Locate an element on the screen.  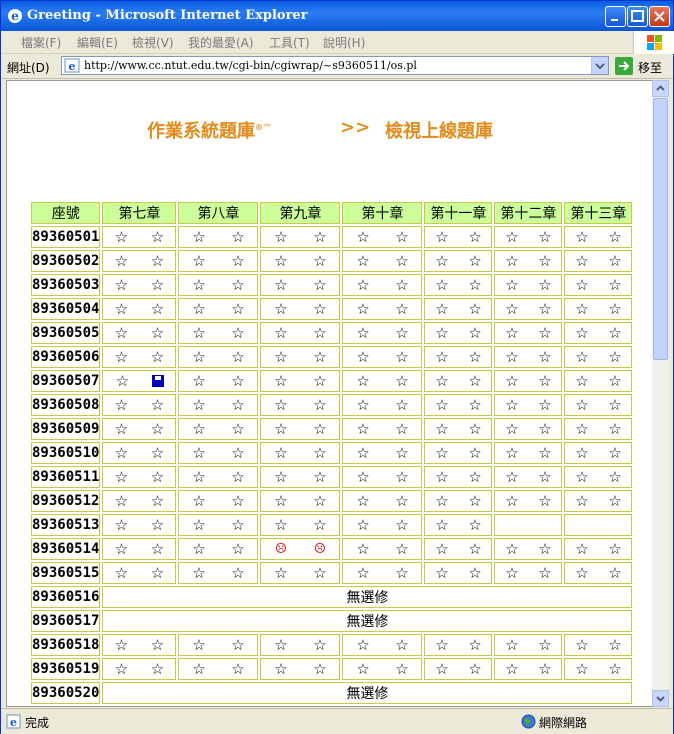
vertical-scrollbar is located at coordinates (660, 393).